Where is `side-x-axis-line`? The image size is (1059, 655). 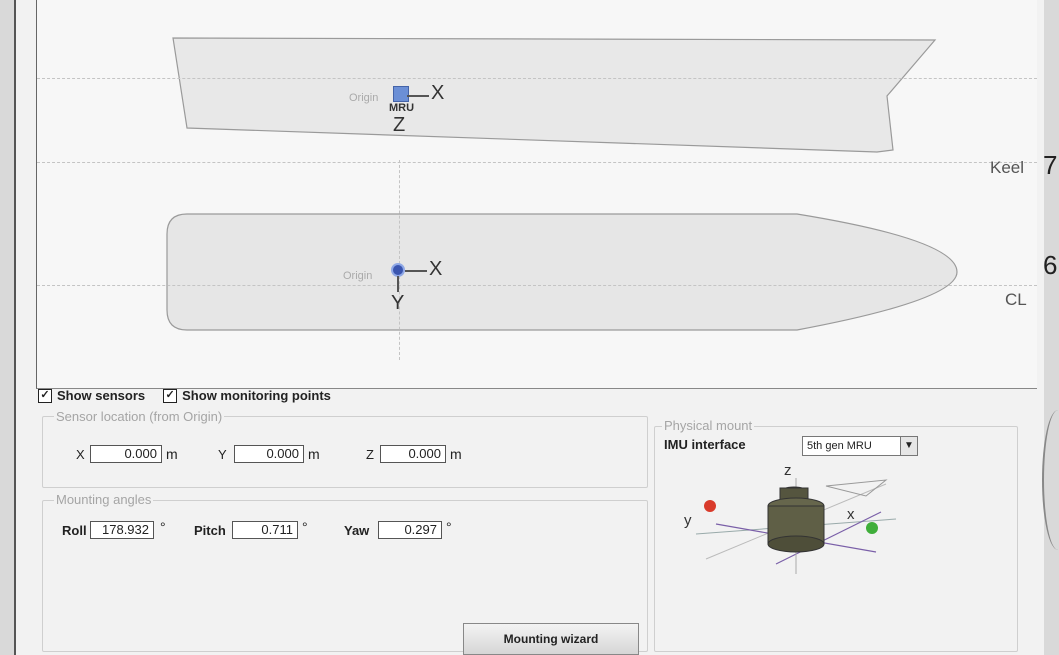
side-x-axis-line is located at coordinates (418, 96).